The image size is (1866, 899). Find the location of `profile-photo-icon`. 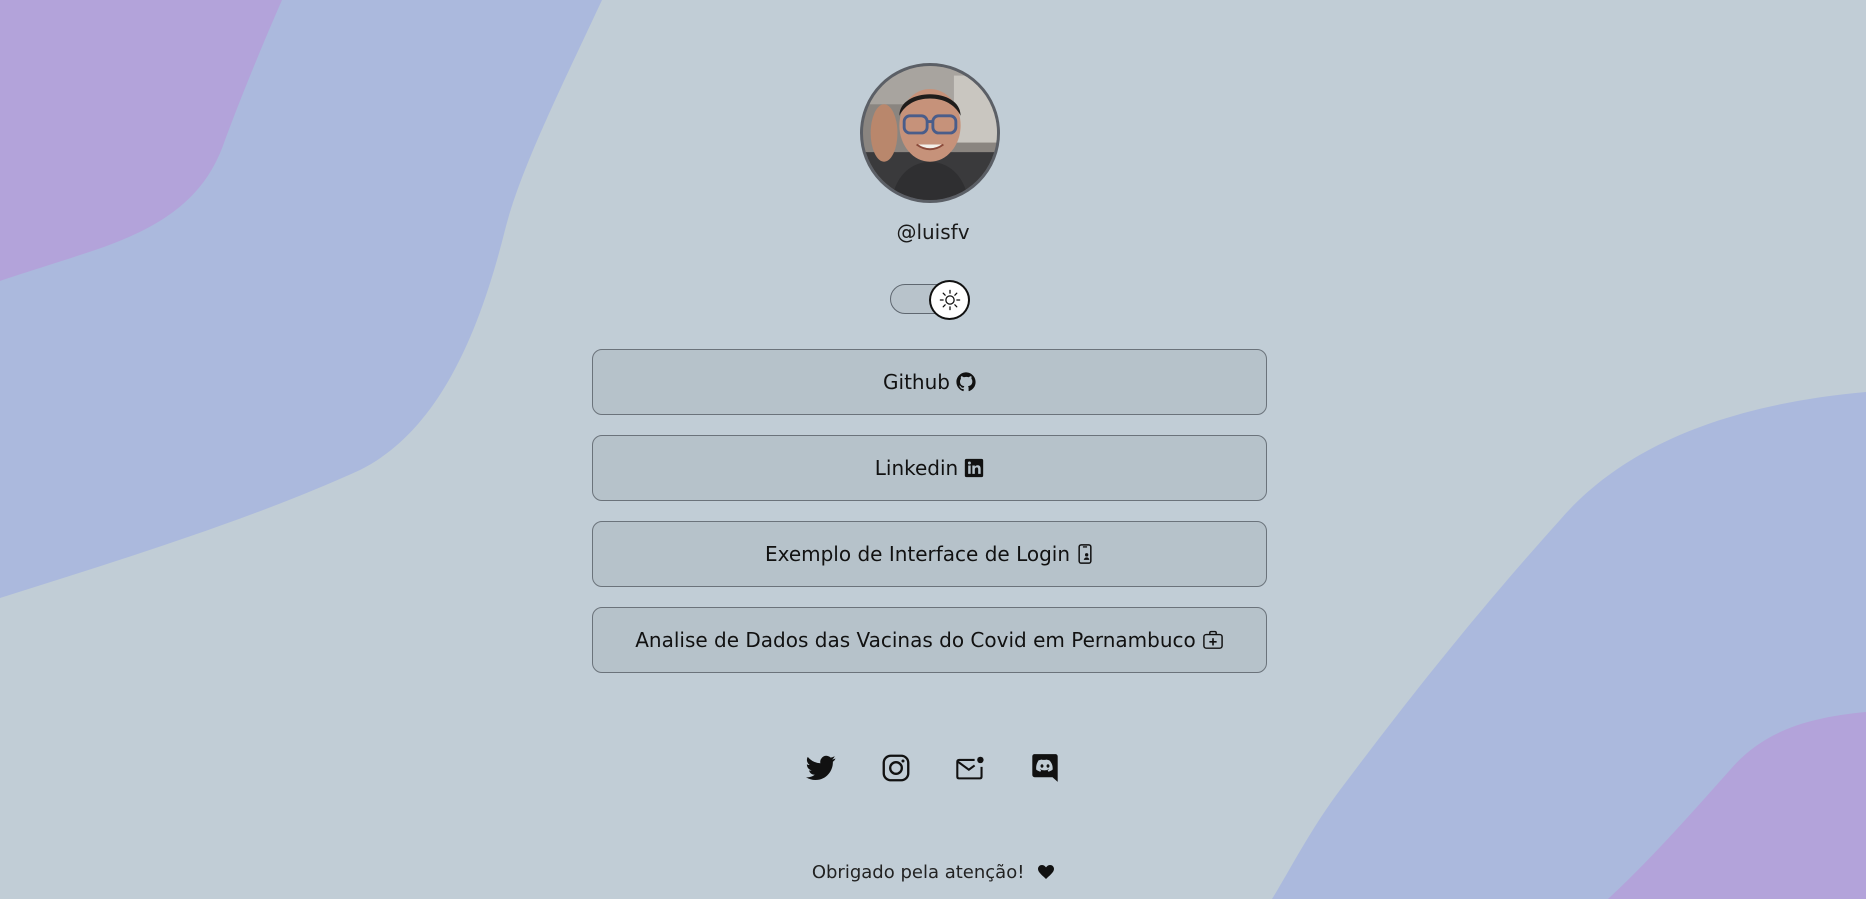

profile-photo-icon is located at coordinates (930, 133).